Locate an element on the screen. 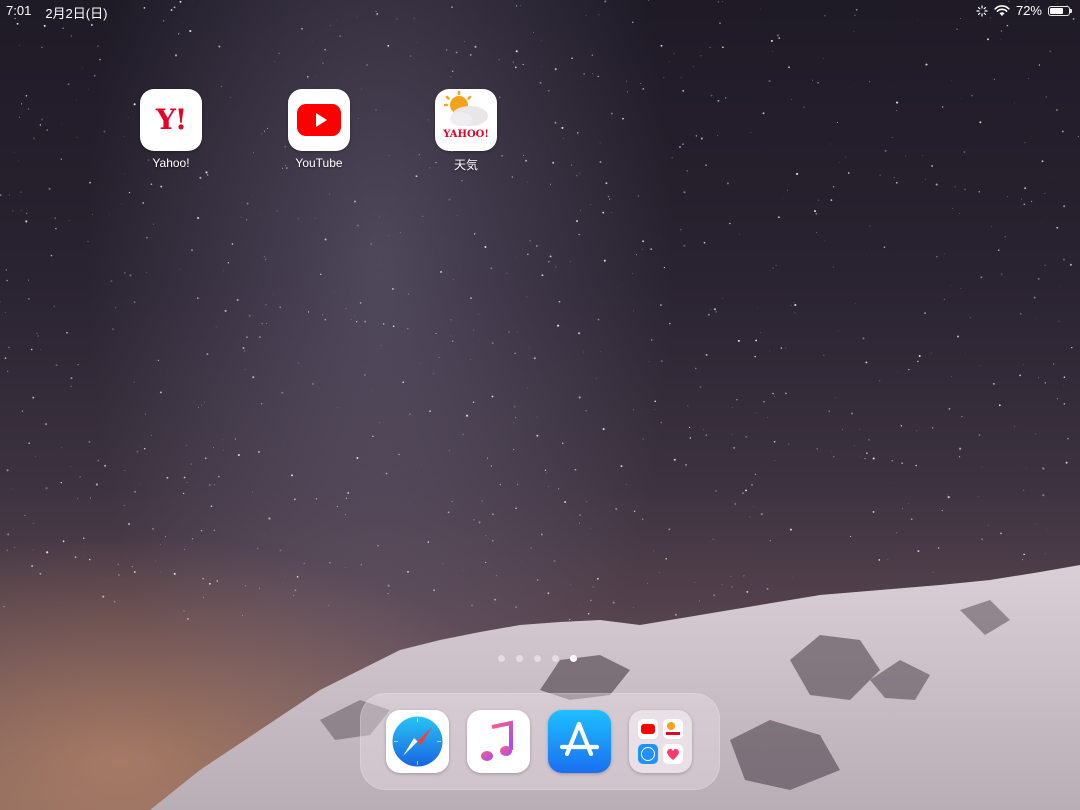 The image size is (1080, 810). yahoo-logo: Y! is located at coordinates (171, 119).